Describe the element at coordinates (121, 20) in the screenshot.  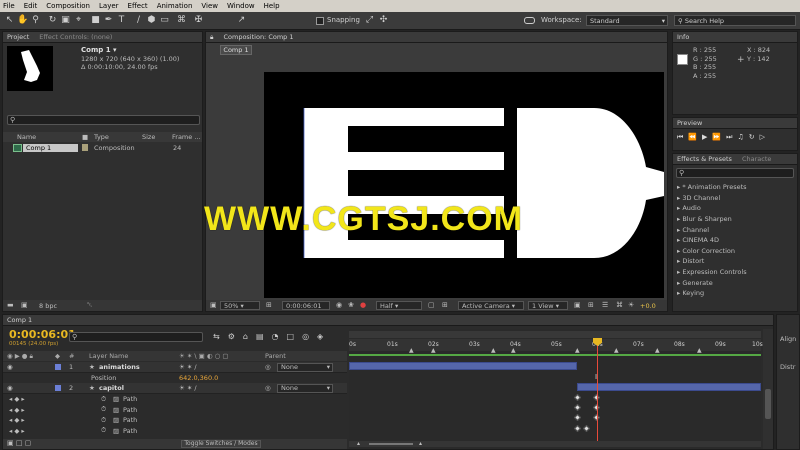
I see `type-tool-icon: T` at that location.